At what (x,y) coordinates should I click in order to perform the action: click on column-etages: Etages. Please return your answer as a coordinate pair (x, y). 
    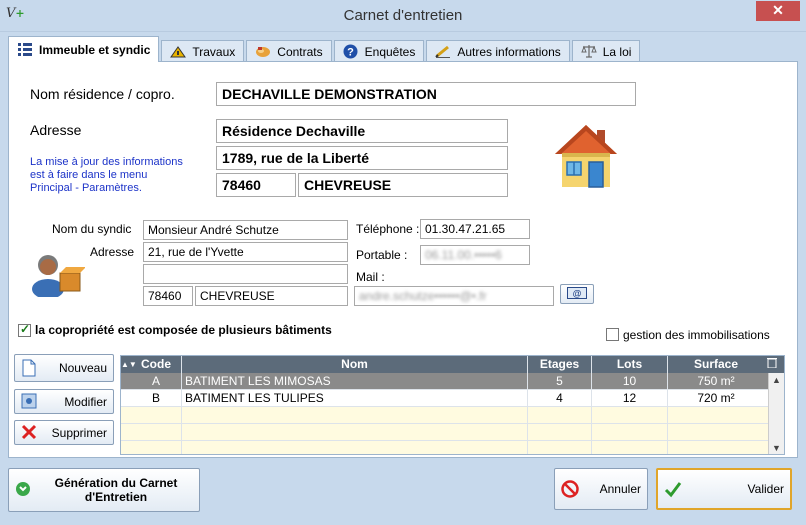
    Looking at the image, I should click on (560, 364).